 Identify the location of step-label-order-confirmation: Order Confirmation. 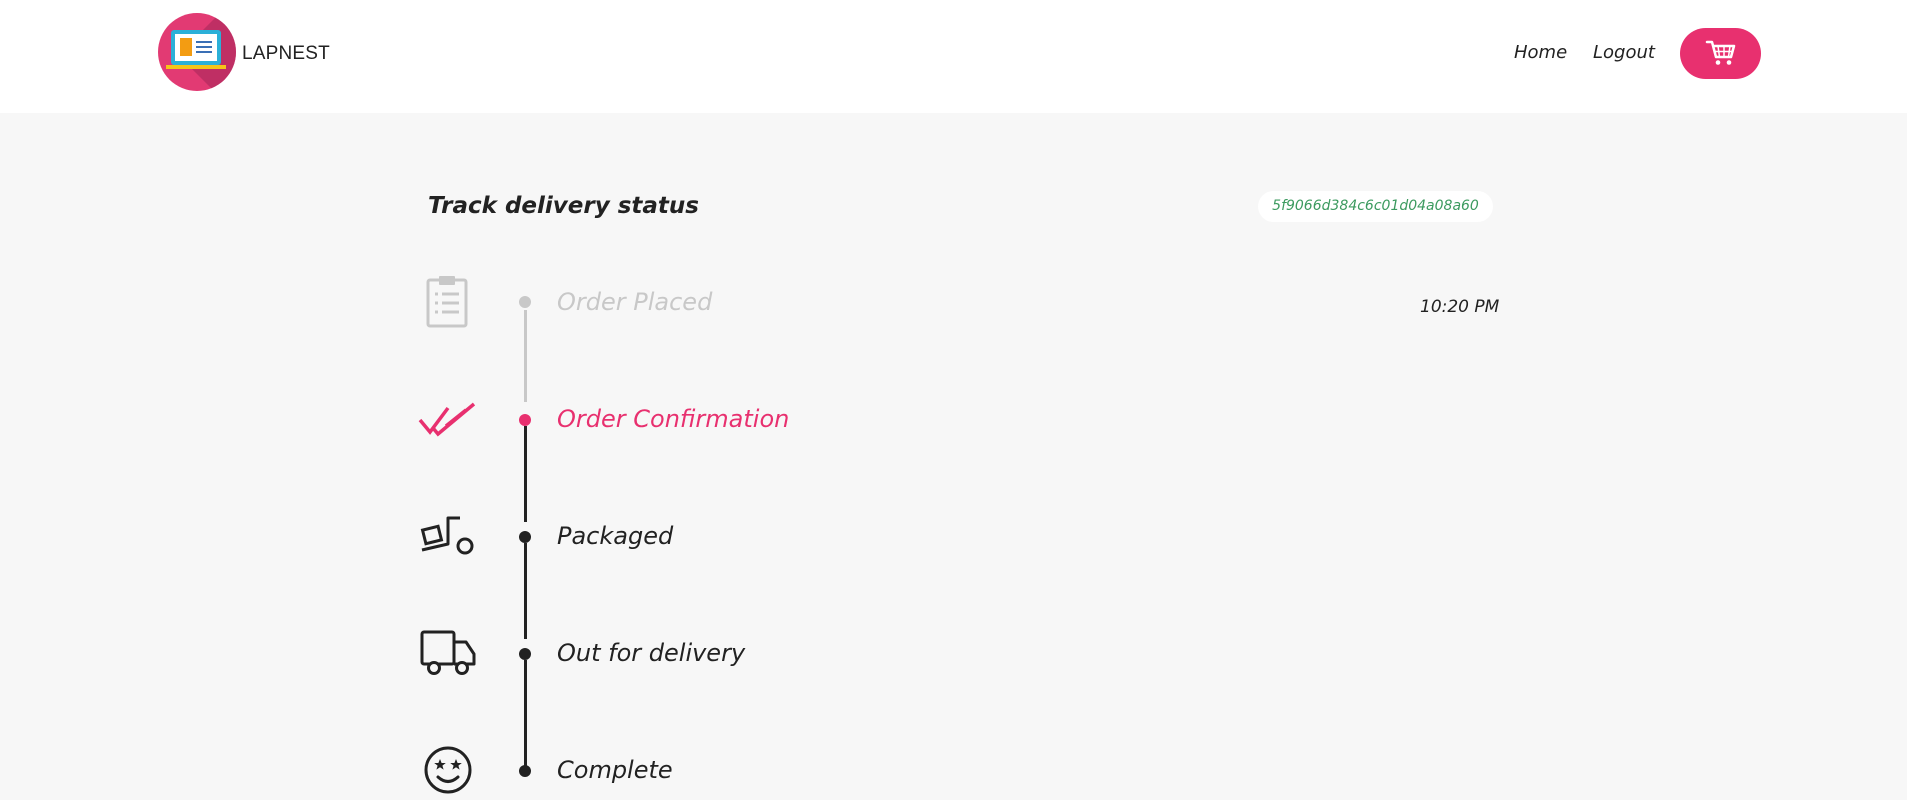
(673, 419).